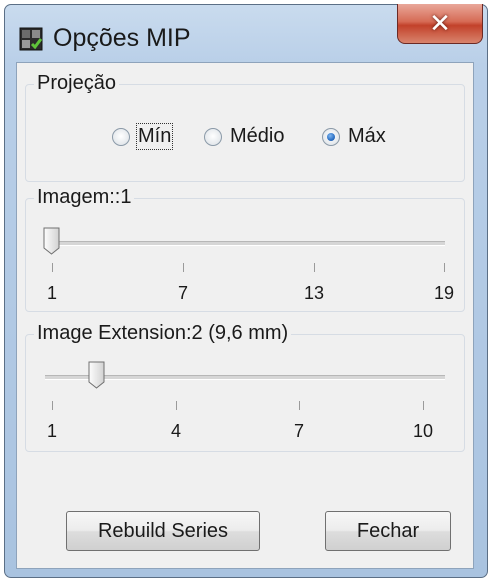 The height and width of the screenshot is (582, 492). I want to click on close-button: Fechar, so click(388, 531).